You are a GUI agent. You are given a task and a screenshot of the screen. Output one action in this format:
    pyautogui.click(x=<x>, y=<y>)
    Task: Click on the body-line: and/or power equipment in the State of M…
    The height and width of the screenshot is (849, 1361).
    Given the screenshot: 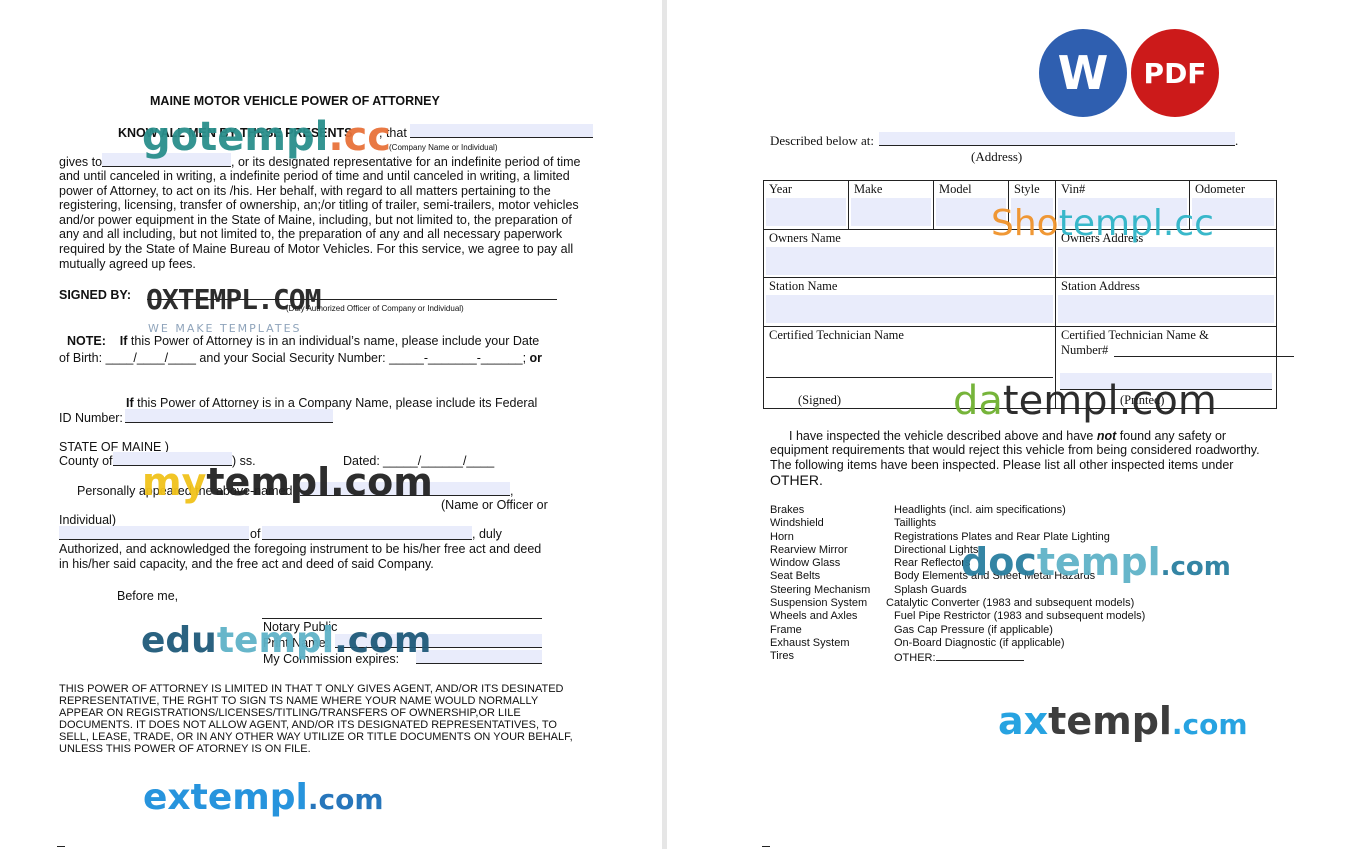 What is the action you would take?
    pyautogui.click(x=315, y=219)
    